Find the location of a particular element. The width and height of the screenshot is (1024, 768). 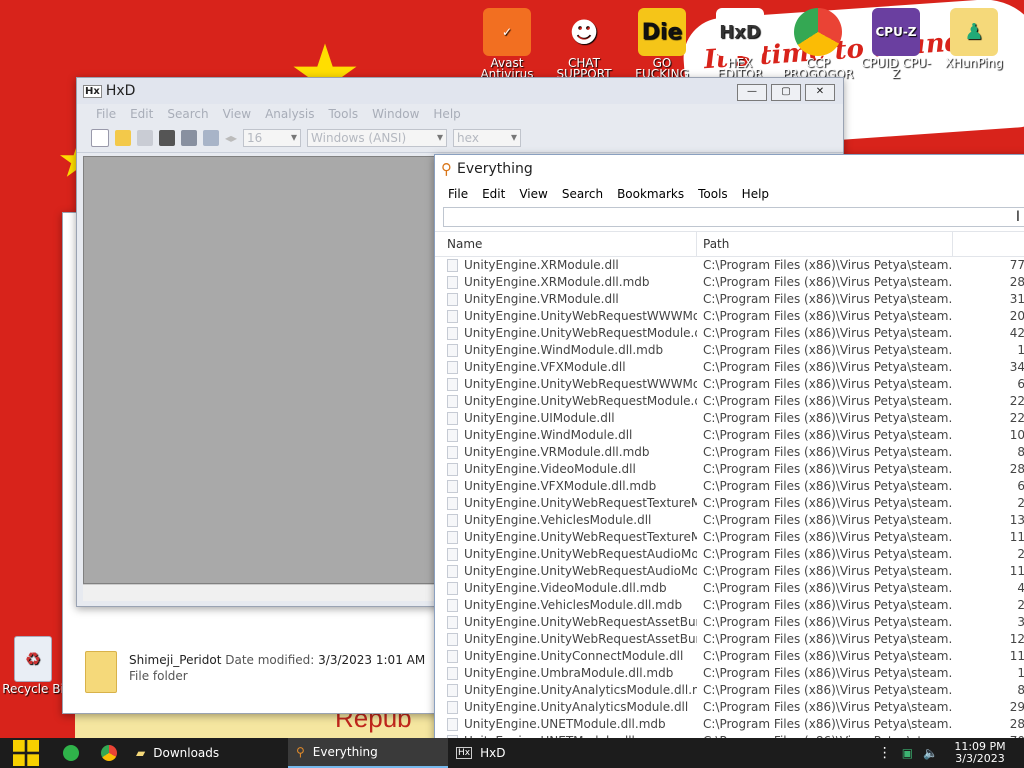

maximize-button: ▢ is located at coordinates (786, 92).